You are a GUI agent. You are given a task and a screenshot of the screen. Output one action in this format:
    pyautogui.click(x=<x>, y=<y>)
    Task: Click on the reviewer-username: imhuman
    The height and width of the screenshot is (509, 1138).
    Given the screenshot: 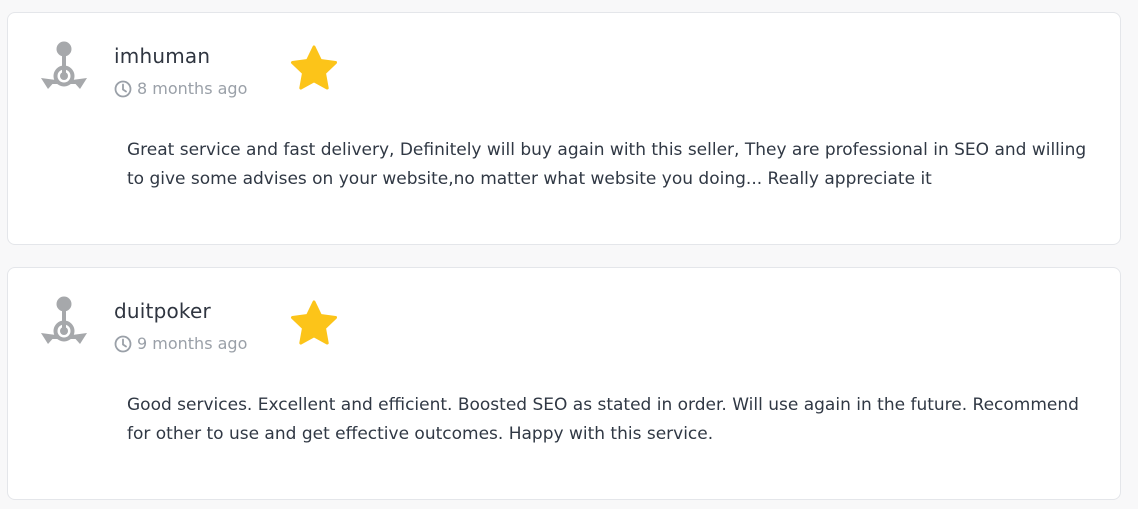 What is the action you would take?
    pyautogui.click(x=162, y=56)
    